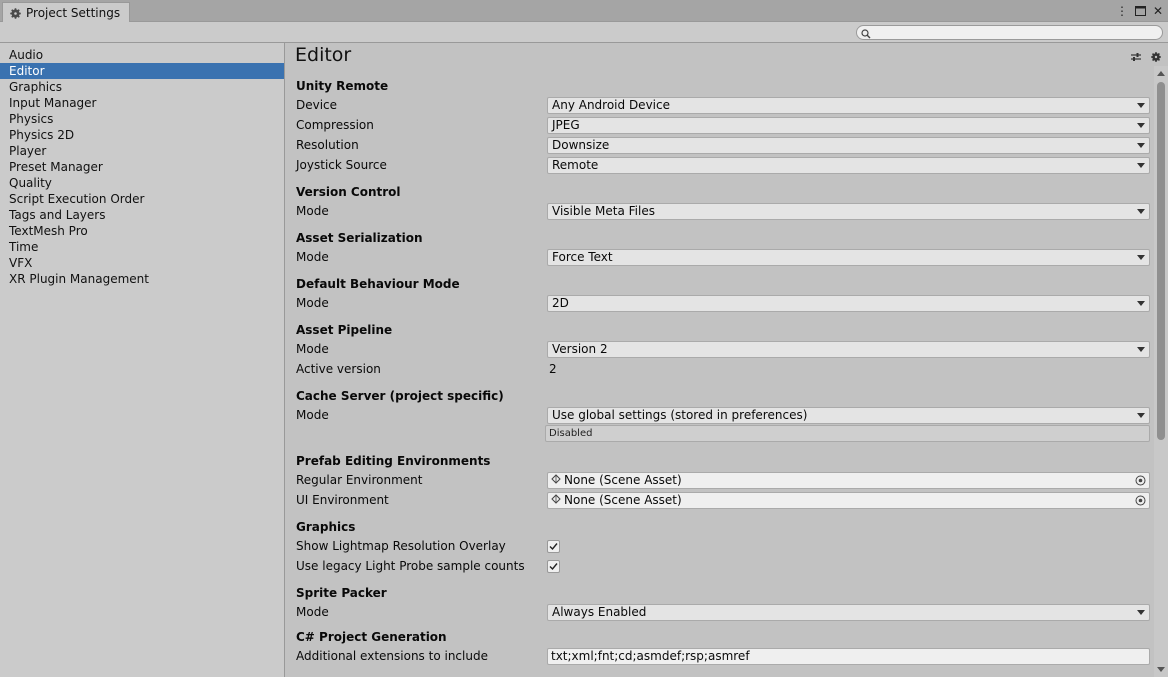 This screenshot has height=677, width=1168. I want to click on device-value: Any Android Device, so click(611, 105).